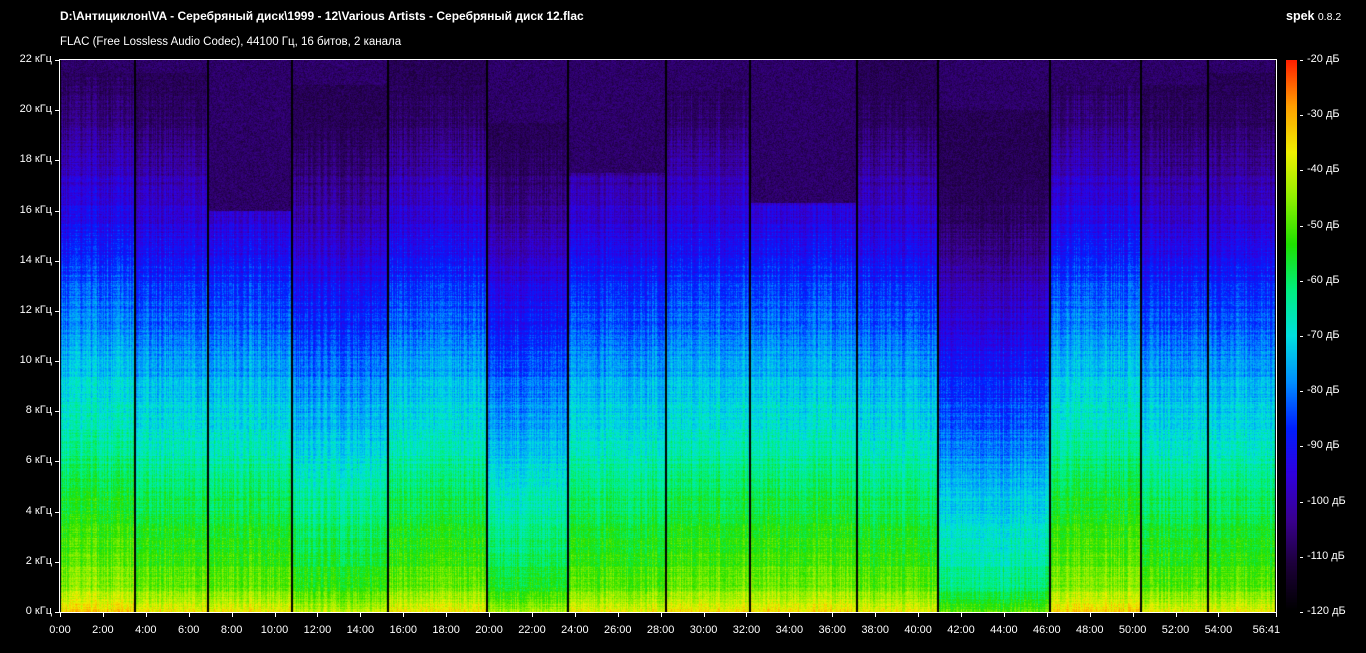 The image size is (1366, 653). Describe the element at coordinates (35, 259) in the screenshot. I see `y-tick-label: 14 кГц` at that location.